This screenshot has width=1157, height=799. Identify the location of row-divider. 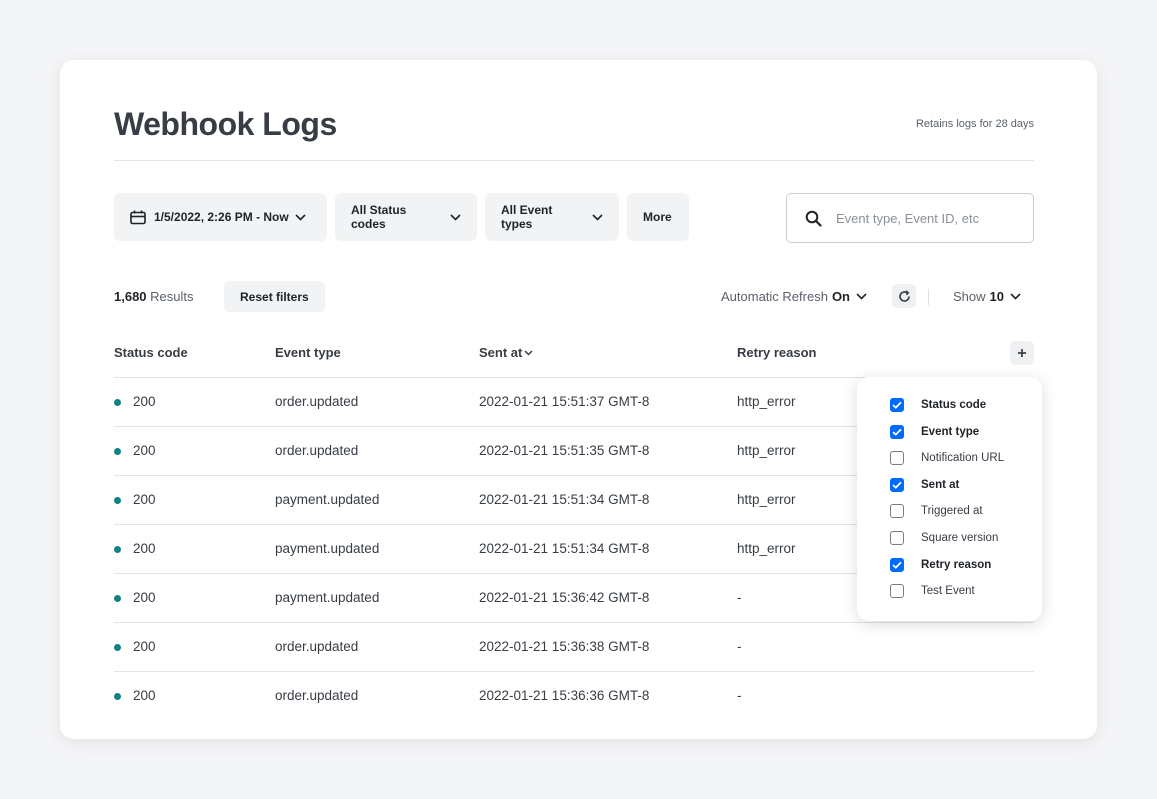
(574, 622).